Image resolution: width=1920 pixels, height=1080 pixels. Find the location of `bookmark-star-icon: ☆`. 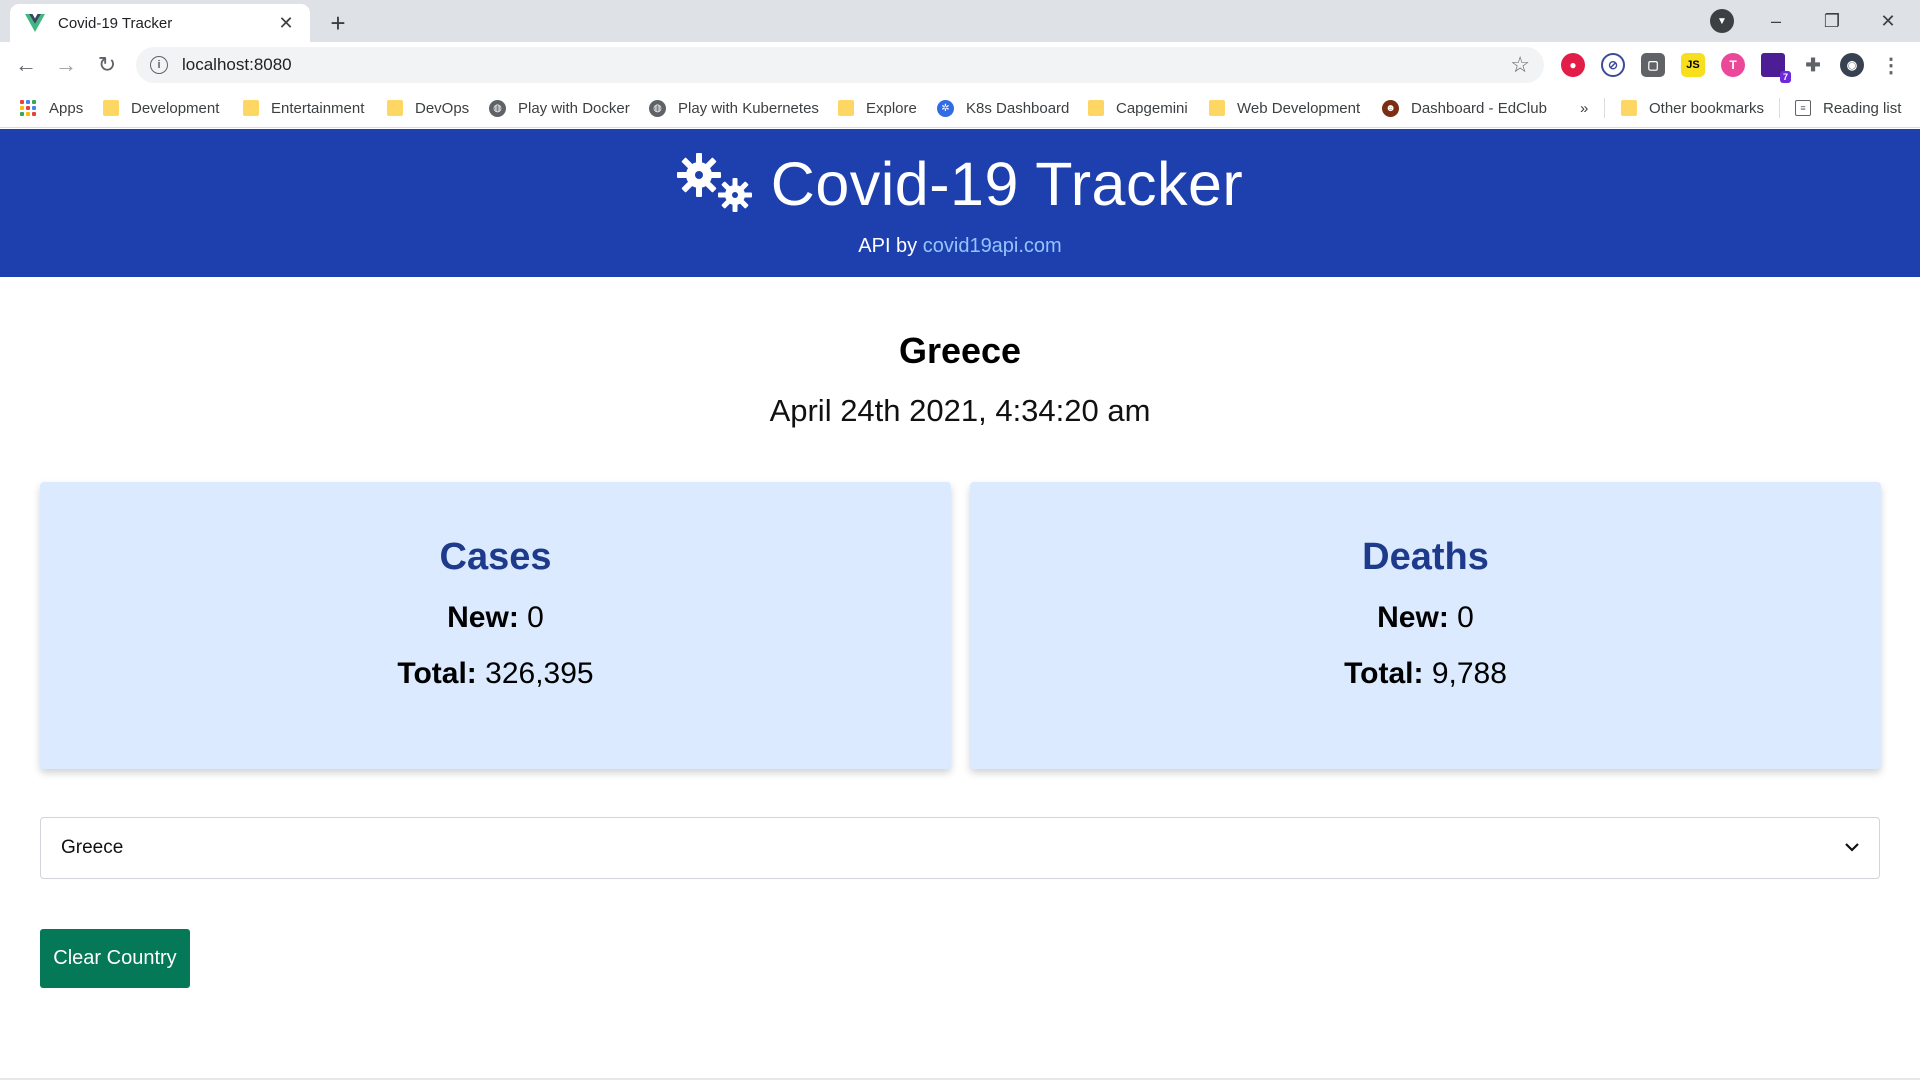

bookmark-star-icon: ☆ is located at coordinates (1520, 65).